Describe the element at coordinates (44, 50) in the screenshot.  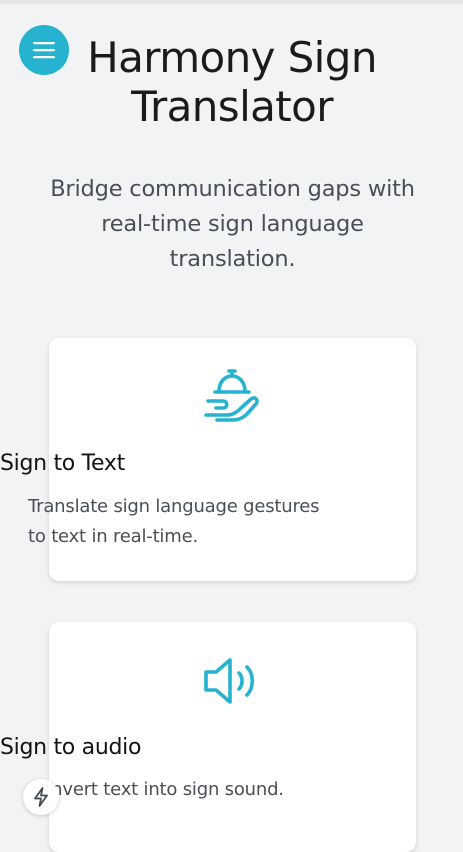
I see `hamburger-menu-icon` at that location.